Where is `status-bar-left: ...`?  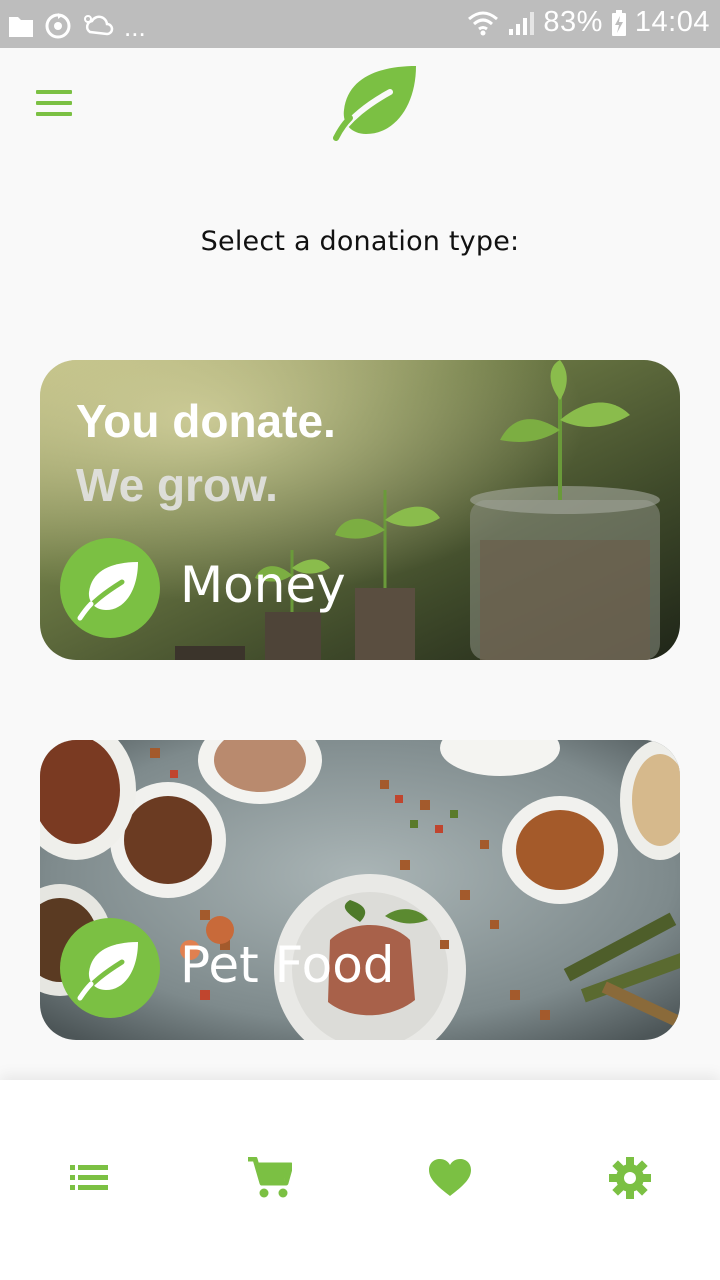
status-bar-left: ... is located at coordinates (77, 25).